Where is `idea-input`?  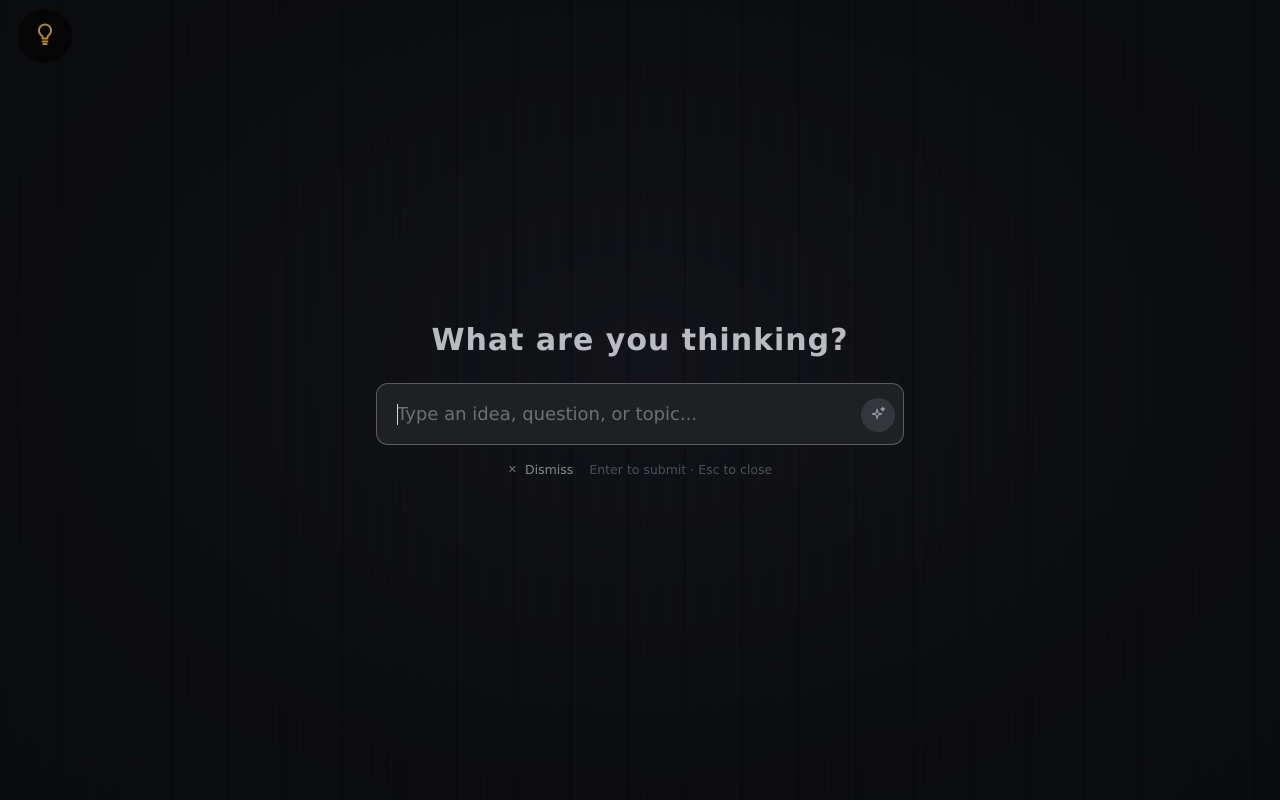
idea-input is located at coordinates (624, 414).